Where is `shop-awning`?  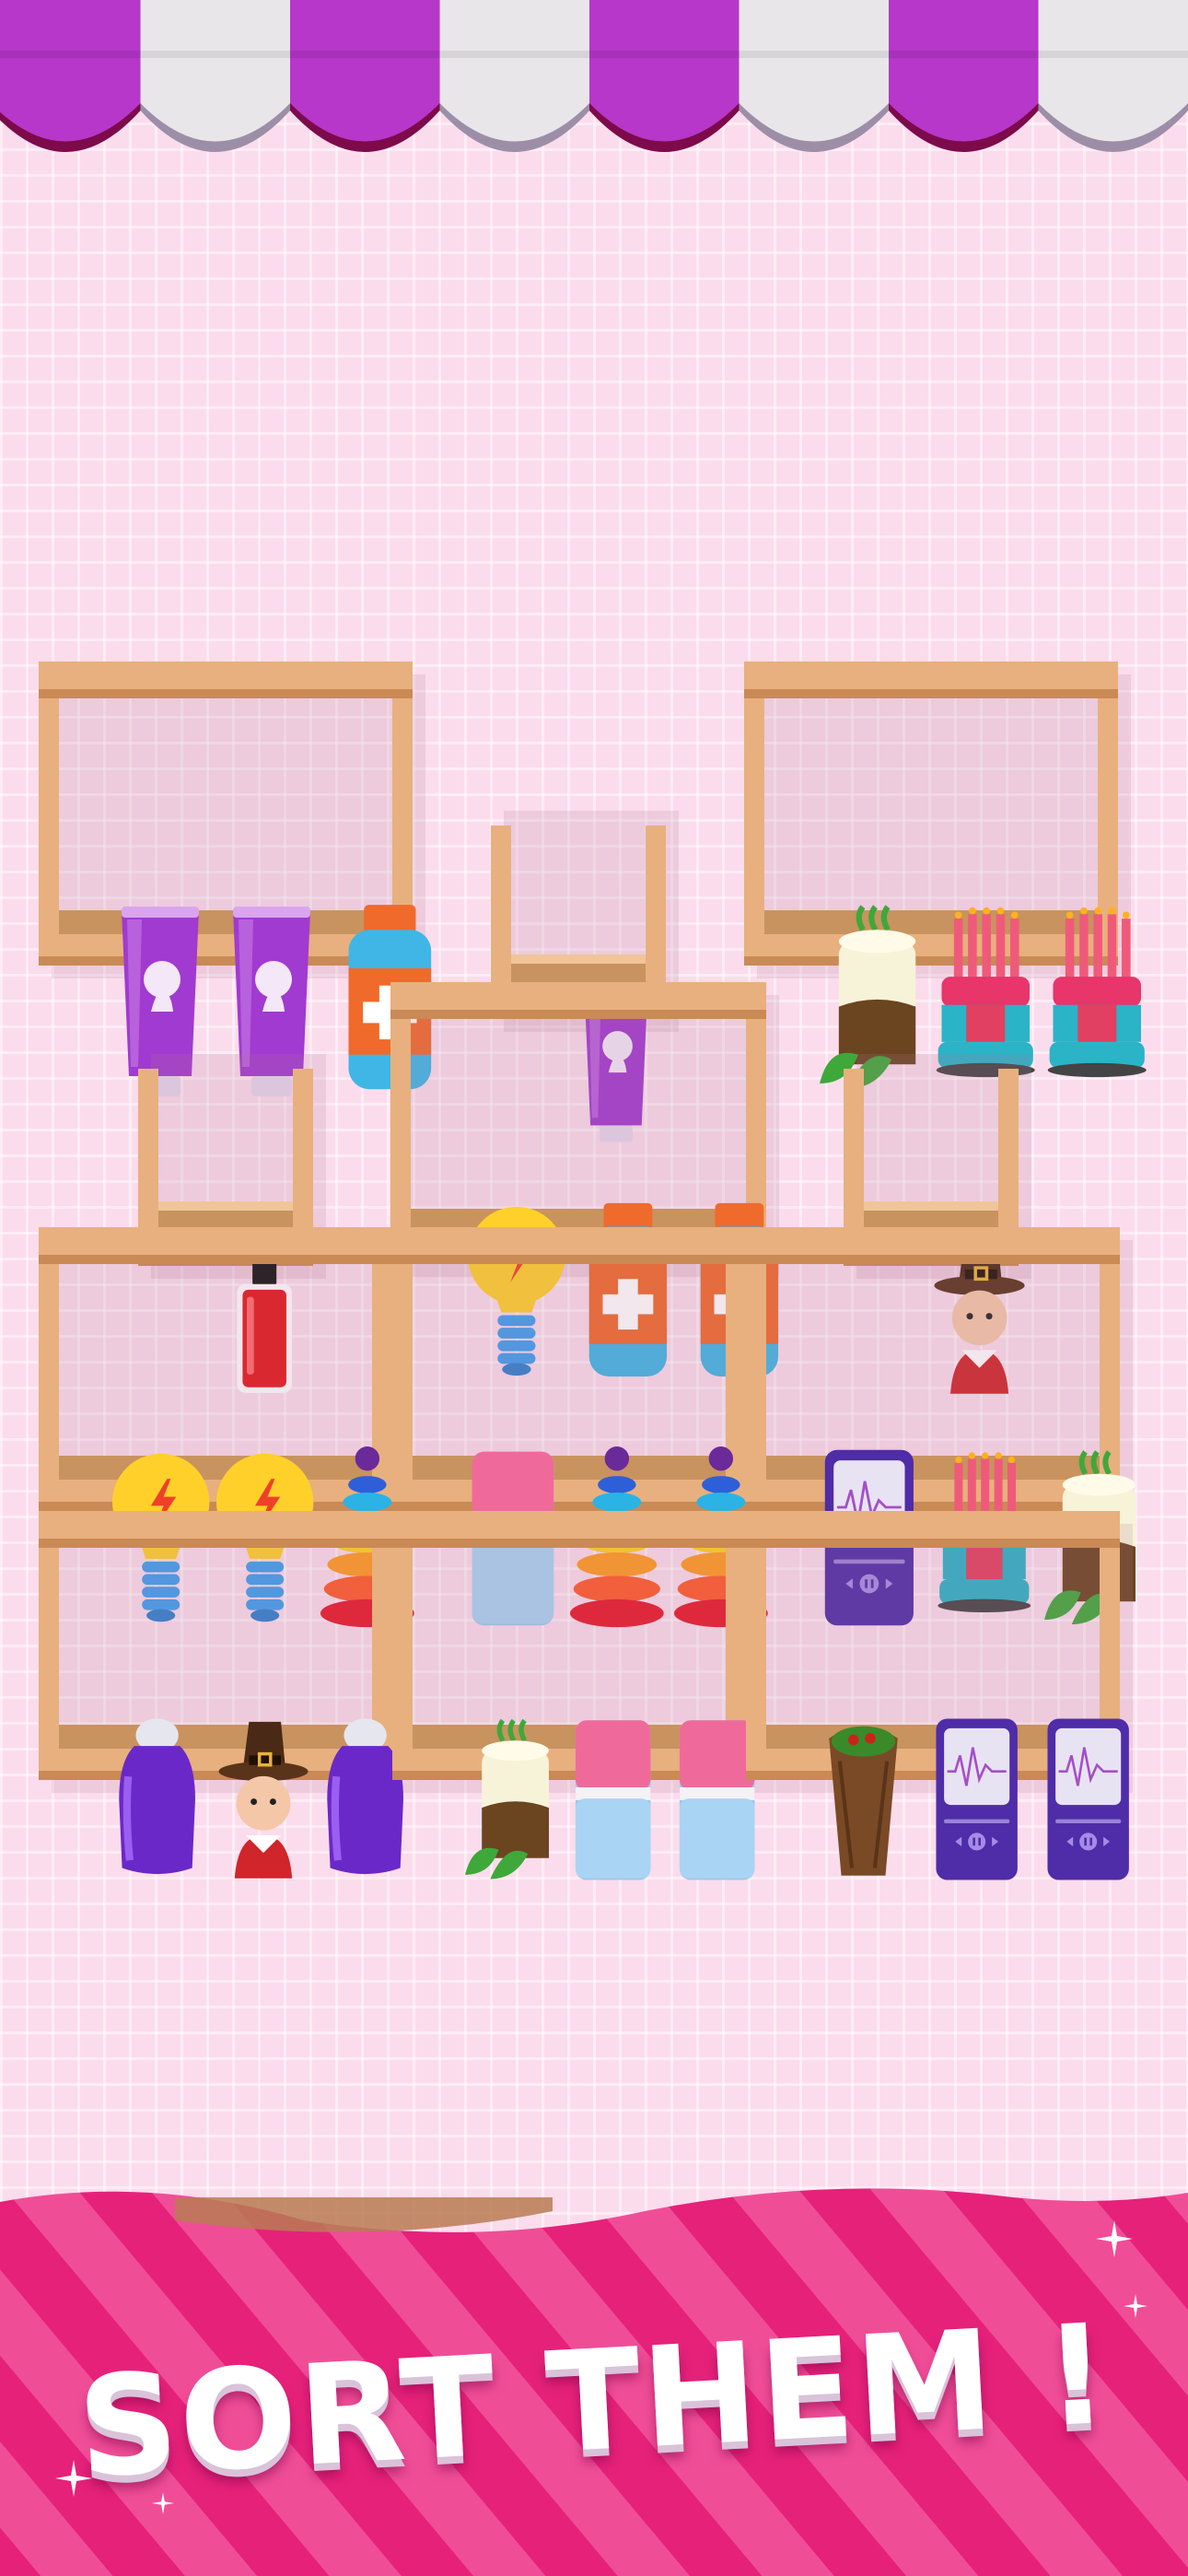
shop-awning is located at coordinates (594, 76).